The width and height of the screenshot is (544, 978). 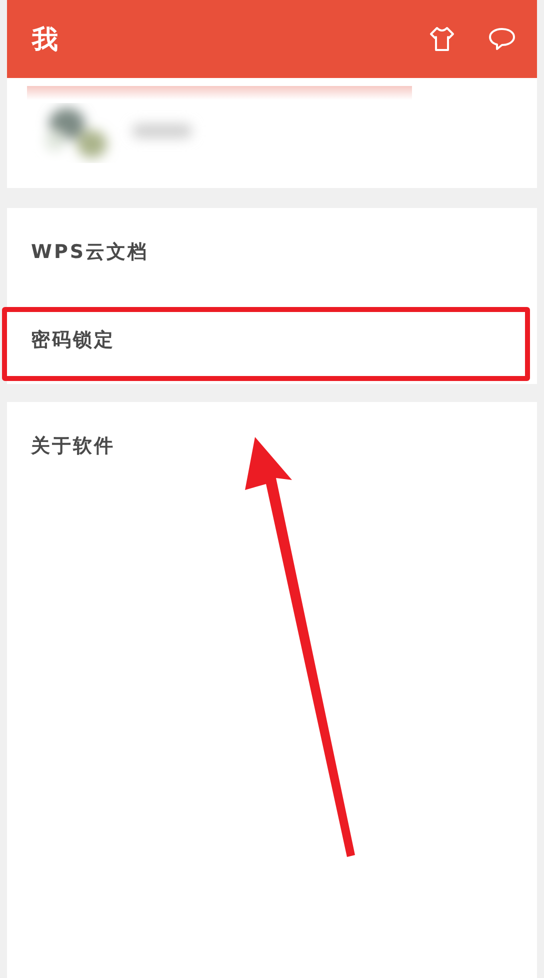 I want to click on menu-item: WPS云文档, so click(x=272, y=252).